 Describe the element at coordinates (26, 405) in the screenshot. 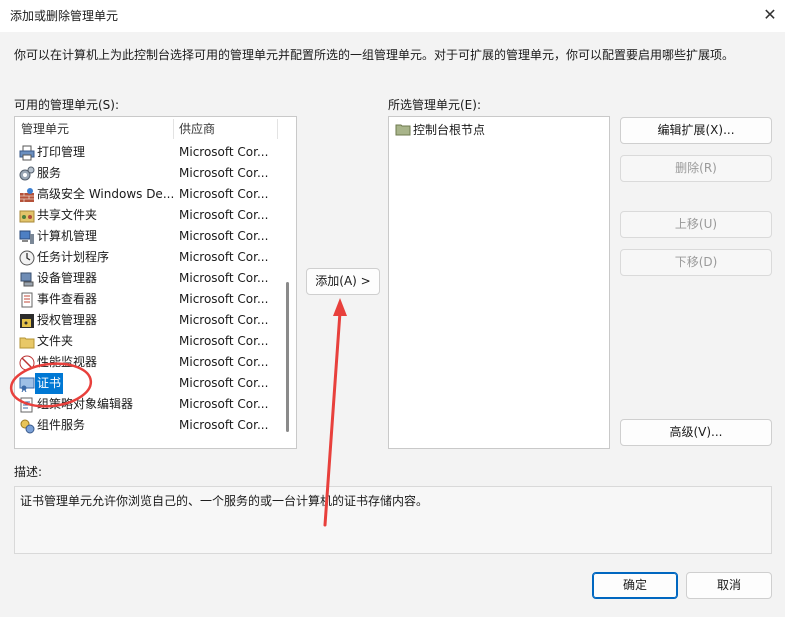

I see `group-policy-icon` at that location.